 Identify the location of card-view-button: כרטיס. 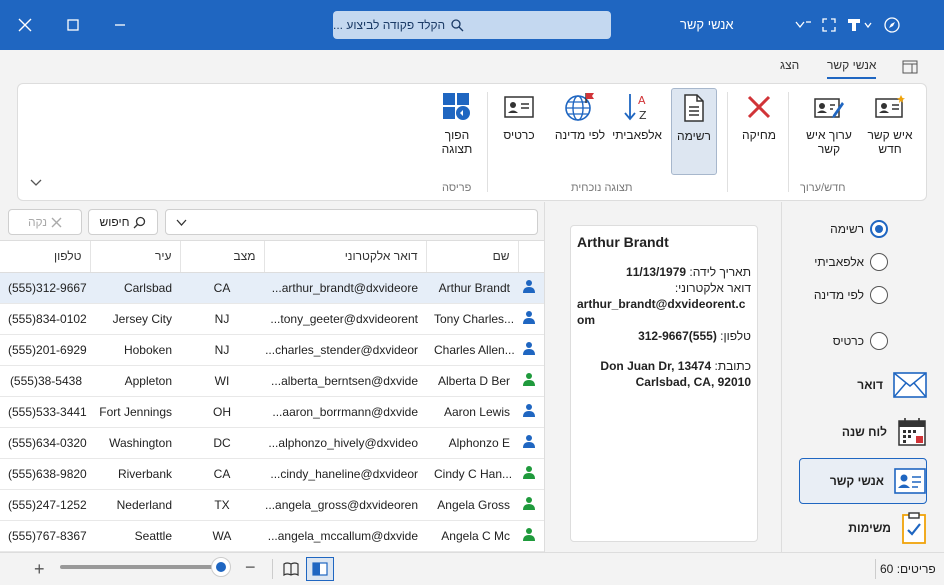
(519, 132).